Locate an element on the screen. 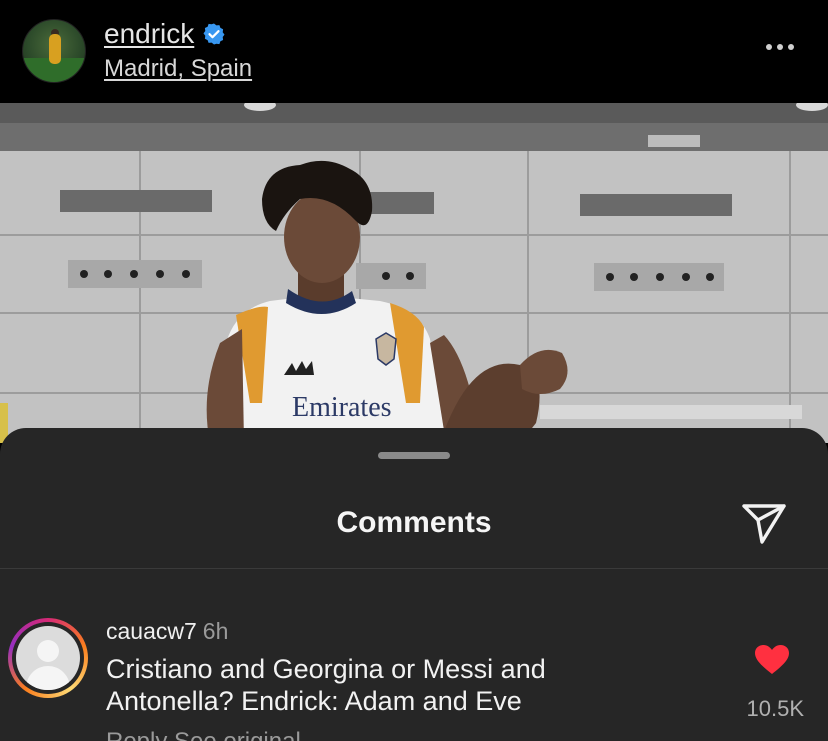 This screenshot has width=828, height=741. comment-time: 6h is located at coordinates (215, 631).